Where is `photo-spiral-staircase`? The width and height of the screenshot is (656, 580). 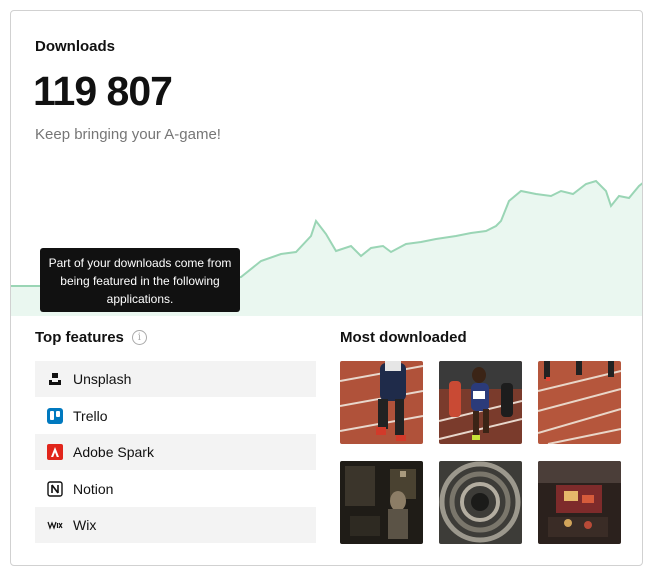
photo-spiral-staircase is located at coordinates (480, 502).